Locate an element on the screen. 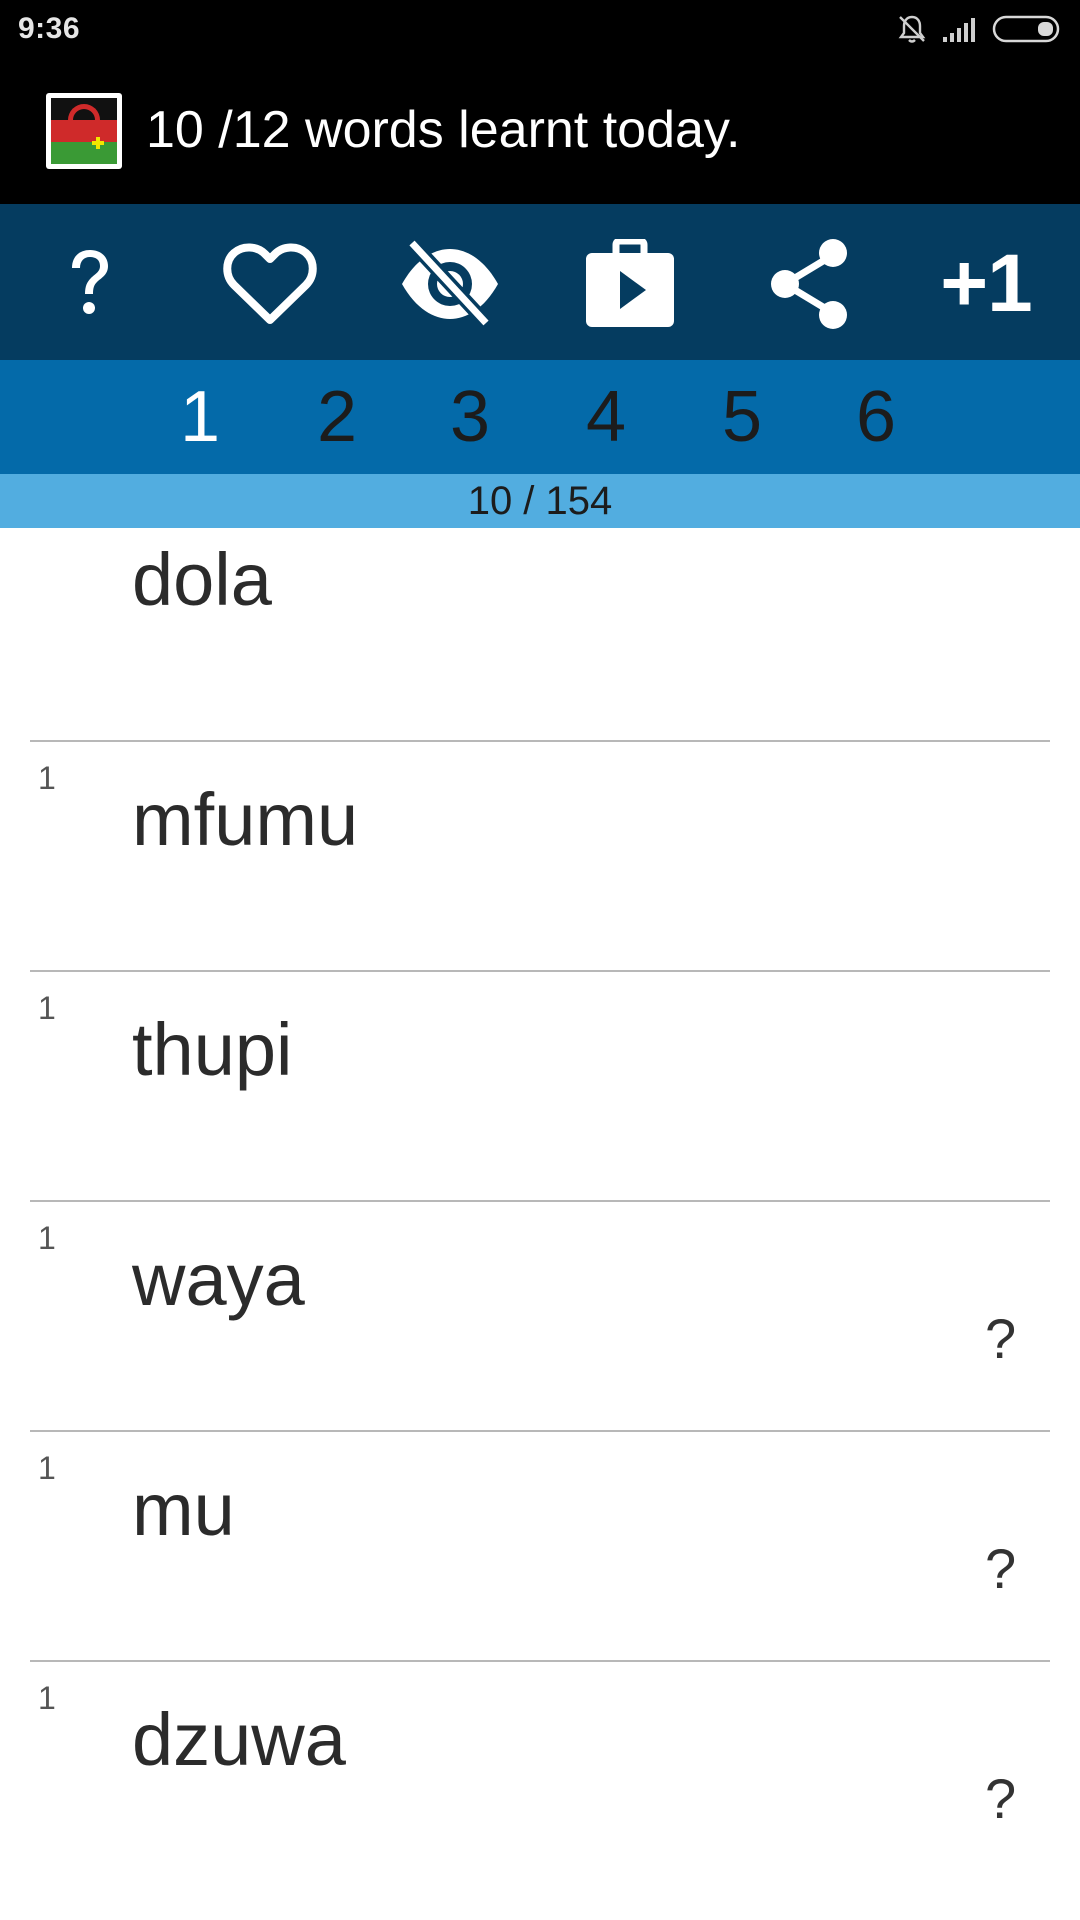  share-button is located at coordinates (810, 284).